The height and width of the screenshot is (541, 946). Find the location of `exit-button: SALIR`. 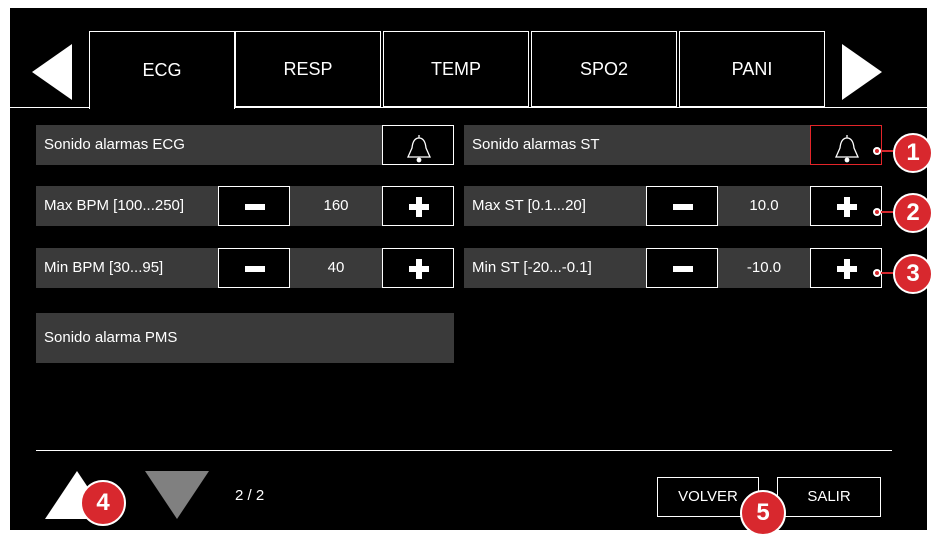

exit-button: SALIR is located at coordinates (829, 497).